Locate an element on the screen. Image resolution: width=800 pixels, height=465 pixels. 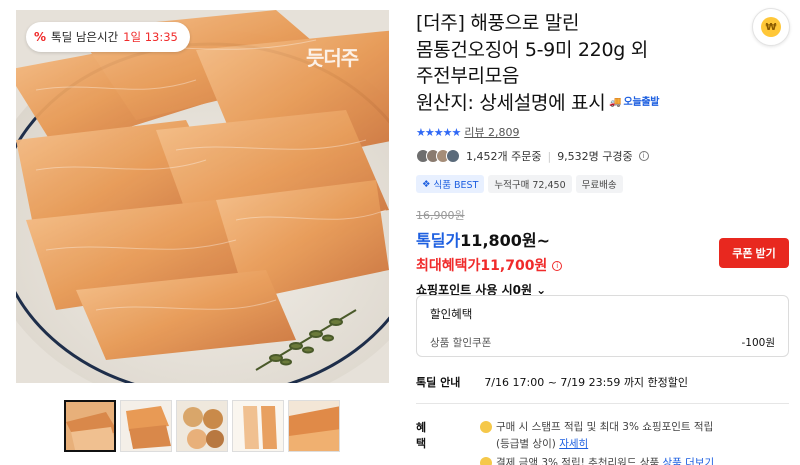
benefits-line2: (등급별 상이) is located at coordinates (526, 444).